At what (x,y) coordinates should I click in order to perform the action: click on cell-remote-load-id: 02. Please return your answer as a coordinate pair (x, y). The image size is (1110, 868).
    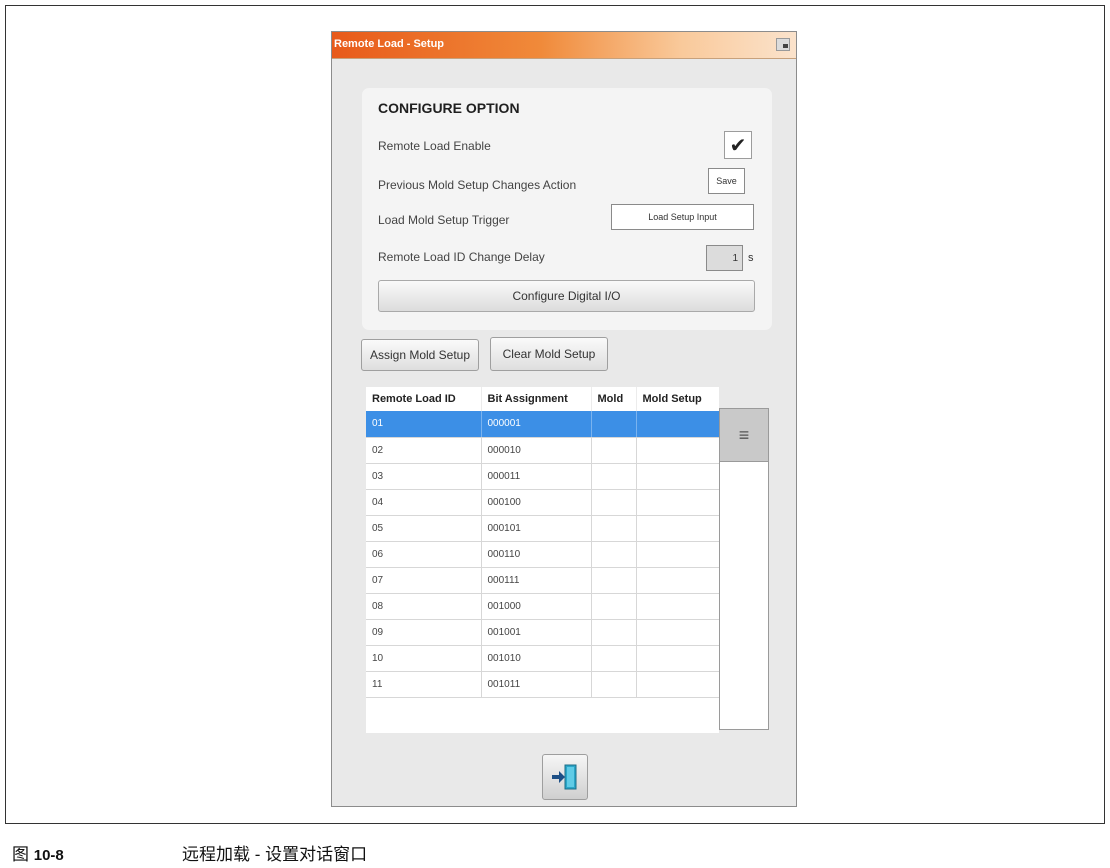
    Looking at the image, I should click on (424, 450).